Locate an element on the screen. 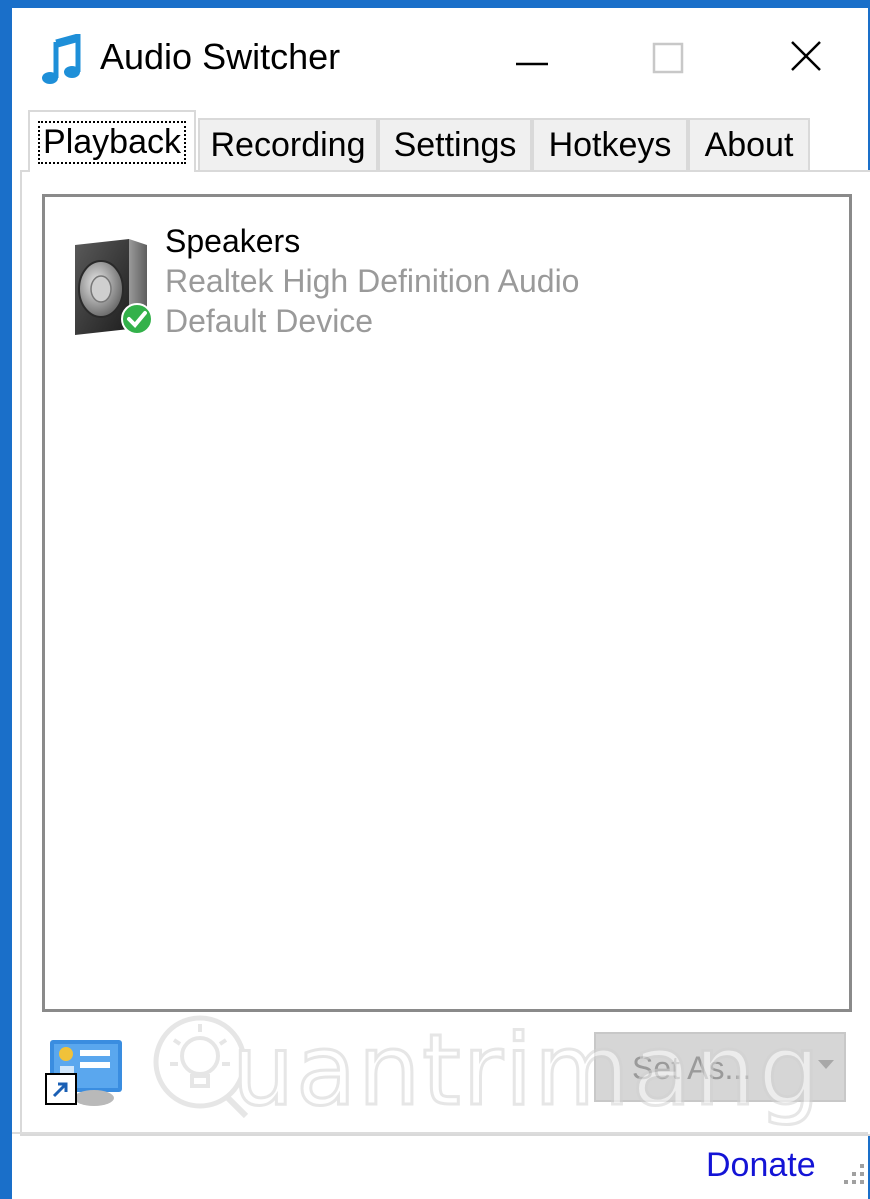  title-bar: Audio Switcher is located at coordinates (440, 55).